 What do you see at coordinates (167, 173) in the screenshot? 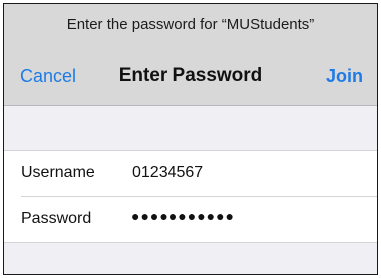
I see `username-field: 01234567` at bounding box center [167, 173].